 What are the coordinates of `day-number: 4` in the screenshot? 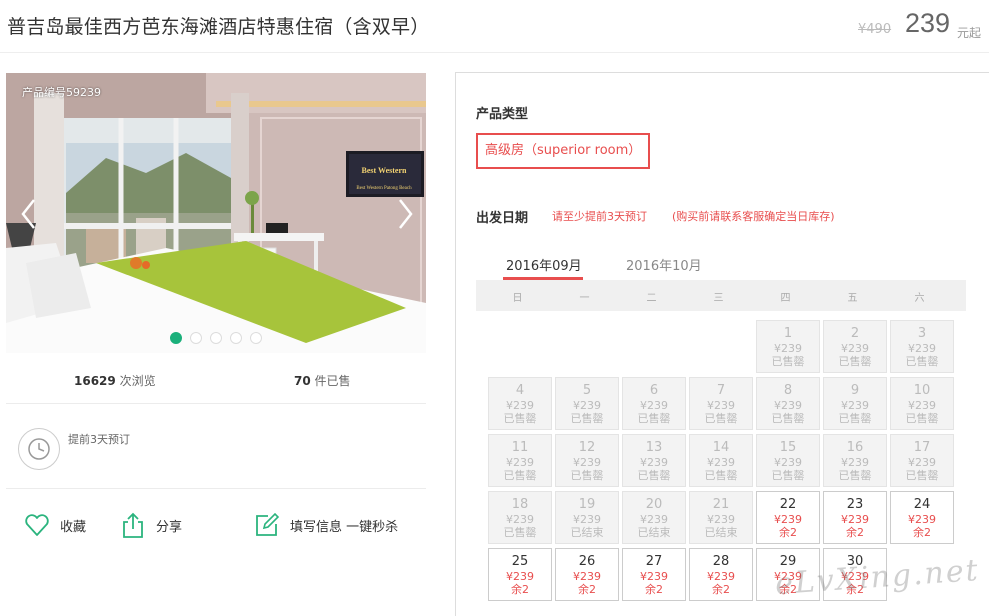 It's located at (520, 390).